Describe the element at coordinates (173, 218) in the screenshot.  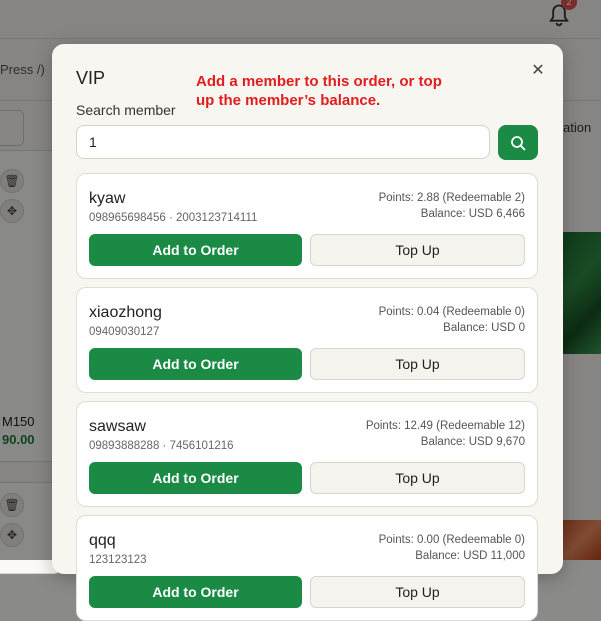
I see `member-phones: 098965698456 · 2003123714111` at that location.